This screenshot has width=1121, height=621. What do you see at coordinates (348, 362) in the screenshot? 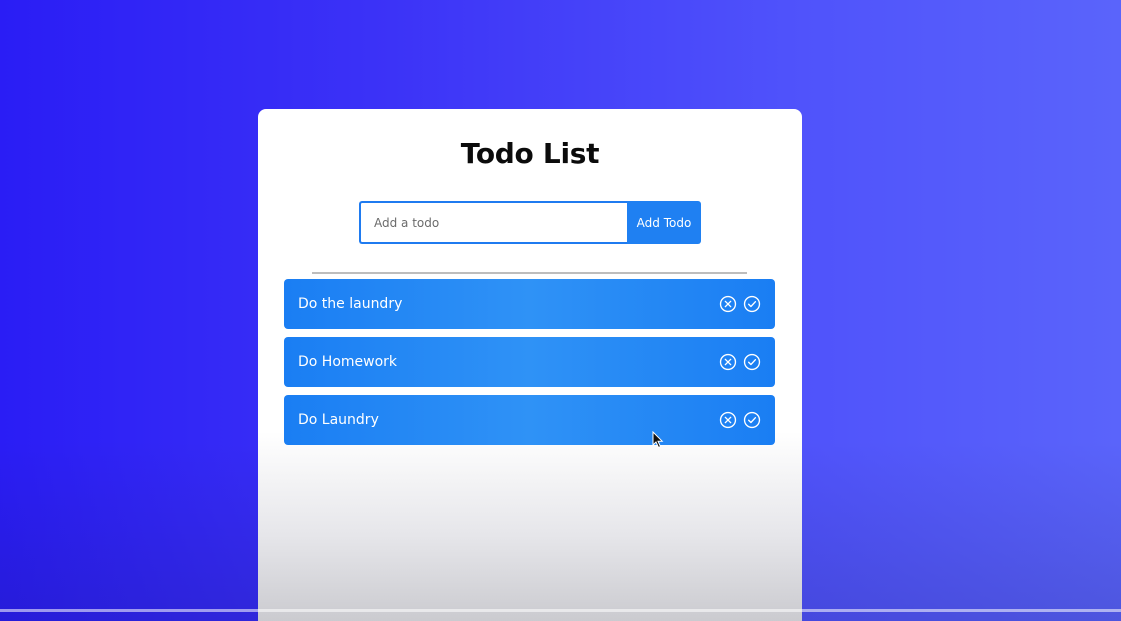
I see `todo-text: Do Homework` at bounding box center [348, 362].